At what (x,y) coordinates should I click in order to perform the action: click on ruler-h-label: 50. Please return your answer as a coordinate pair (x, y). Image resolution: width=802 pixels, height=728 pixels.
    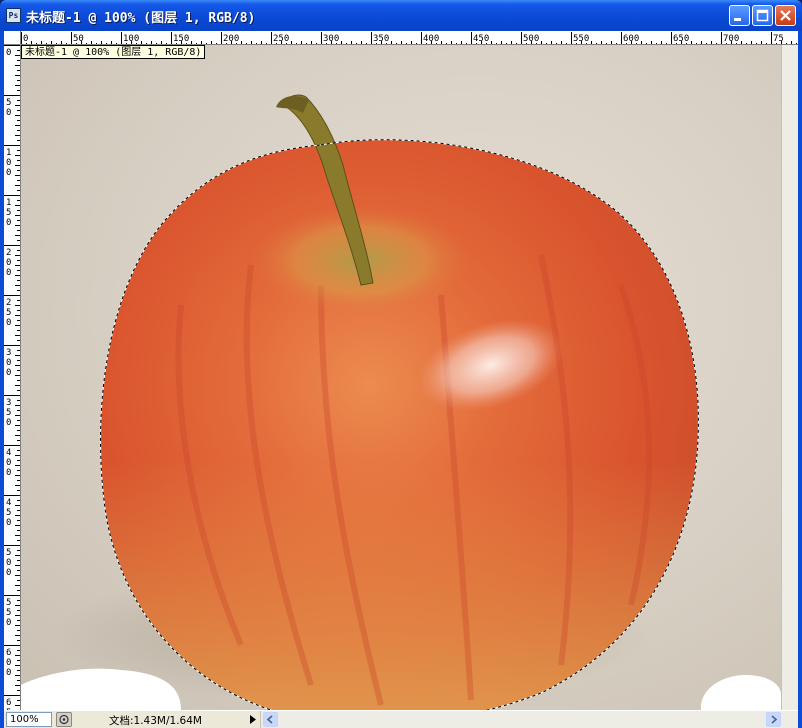
    Looking at the image, I should click on (78, 39).